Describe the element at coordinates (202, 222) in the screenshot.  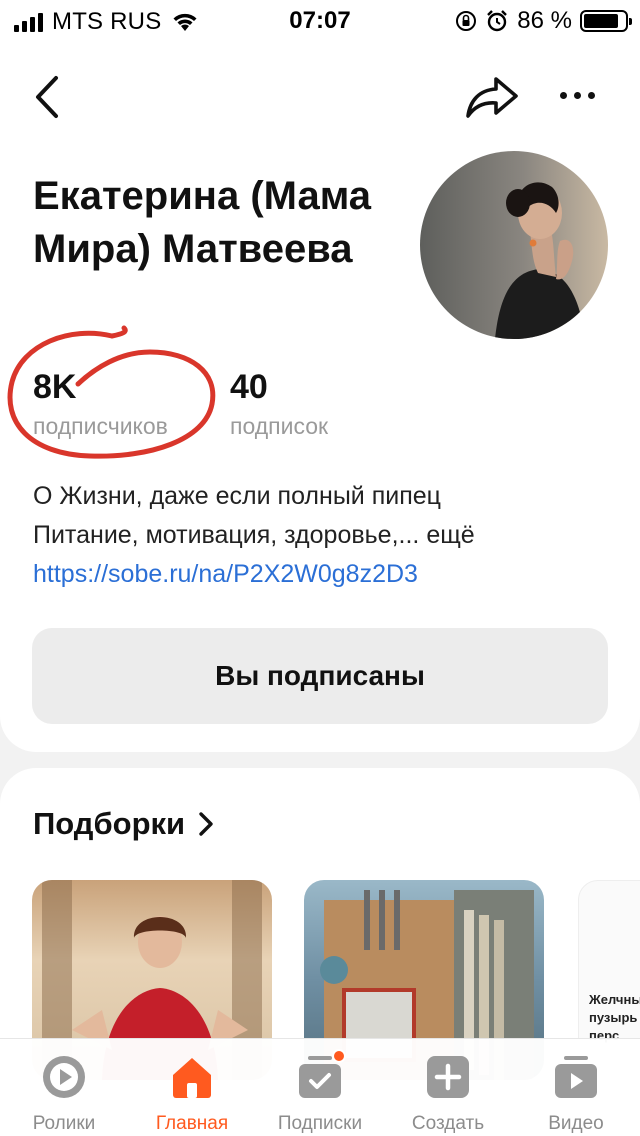
I see `profile-name: Екатерина (Мама Мира) Матвеева` at that location.